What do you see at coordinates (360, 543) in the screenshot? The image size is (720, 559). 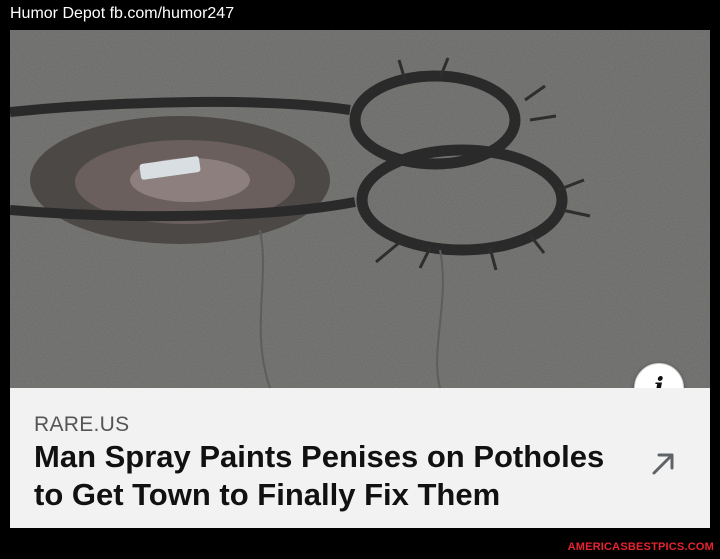 I see `footer-bar: AMERICASBESTPICS.COM` at bounding box center [360, 543].